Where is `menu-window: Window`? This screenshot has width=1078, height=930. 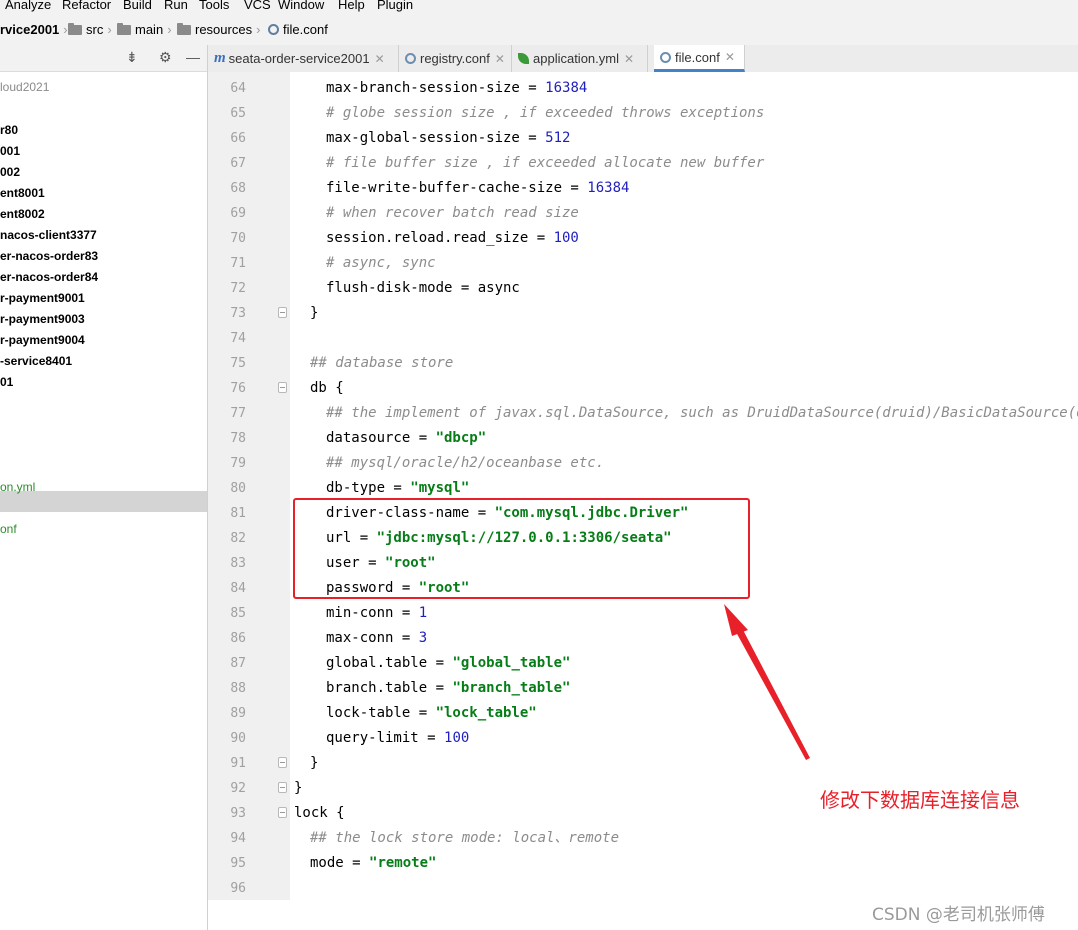 menu-window: Window is located at coordinates (301, 6).